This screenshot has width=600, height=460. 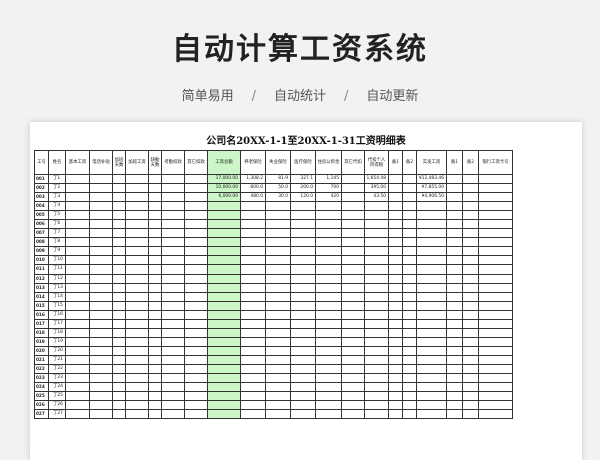 I want to click on employee-name-cell: 丁27, so click(x=57, y=414).